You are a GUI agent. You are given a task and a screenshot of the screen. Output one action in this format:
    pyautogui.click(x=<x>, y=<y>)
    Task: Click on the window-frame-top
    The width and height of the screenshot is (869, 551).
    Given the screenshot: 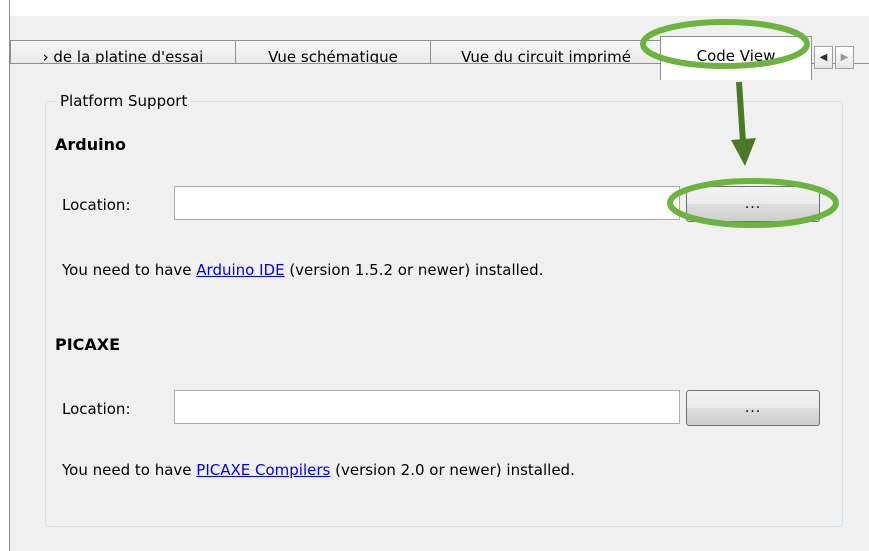 What is the action you would take?
    pyautogui.click(x=434, y=8)
    